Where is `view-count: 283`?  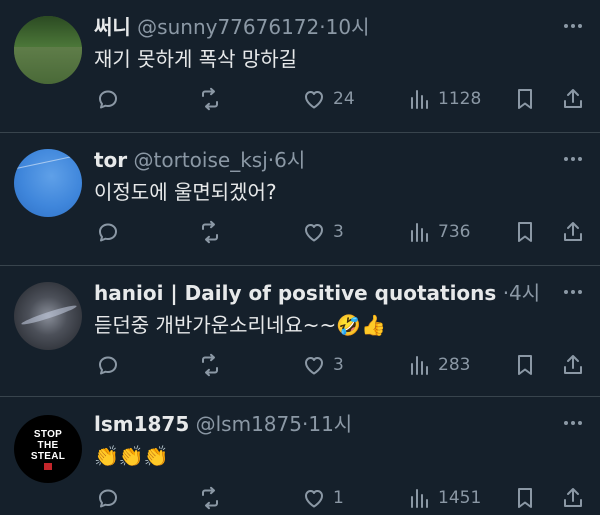 view-count: 283 is located at coordinates (454, 365).